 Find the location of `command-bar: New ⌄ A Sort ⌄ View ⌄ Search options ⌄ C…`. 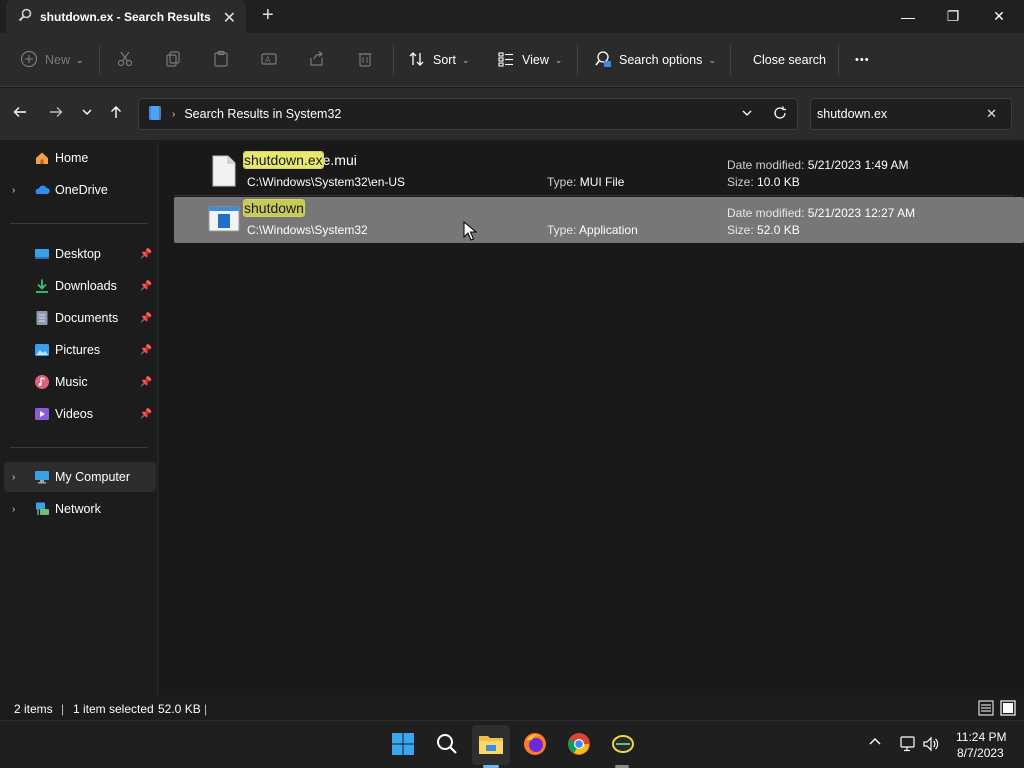

command-bar: New ⌄ A Sort ⌄ View ⌄ Search options ⌄ C… is located at coordinates (512, 60).